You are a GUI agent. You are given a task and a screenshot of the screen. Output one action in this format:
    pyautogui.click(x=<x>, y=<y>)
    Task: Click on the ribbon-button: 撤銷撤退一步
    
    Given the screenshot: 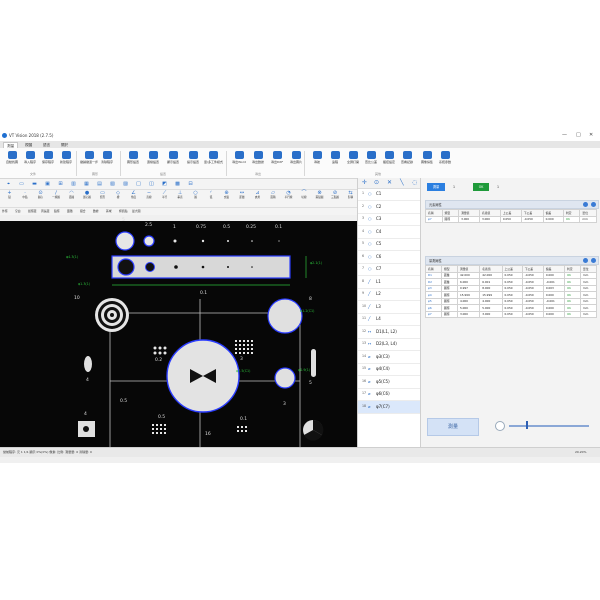 What is the action you would take?
    pyautogui.click(x=89, y=161)
    